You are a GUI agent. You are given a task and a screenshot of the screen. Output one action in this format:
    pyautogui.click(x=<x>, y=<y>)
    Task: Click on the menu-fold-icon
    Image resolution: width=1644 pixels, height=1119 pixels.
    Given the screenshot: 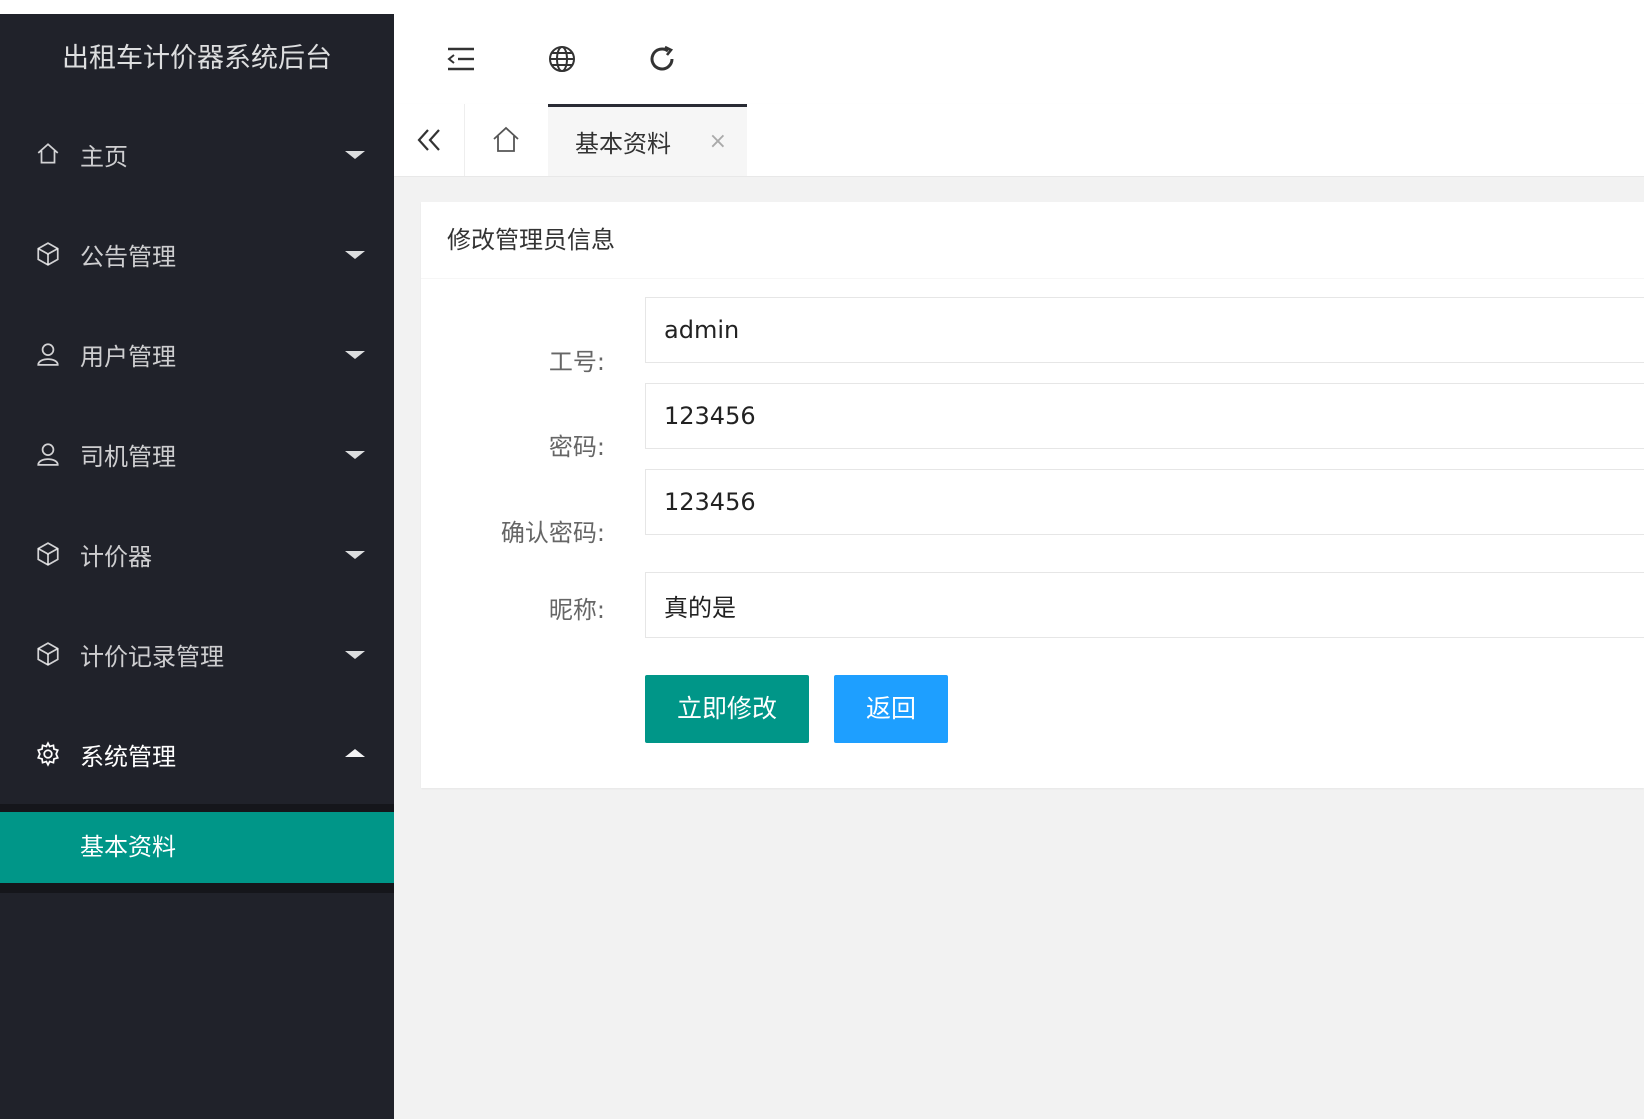 What is the action you would take?
    pyautogui.click(x=461, y=59)
    